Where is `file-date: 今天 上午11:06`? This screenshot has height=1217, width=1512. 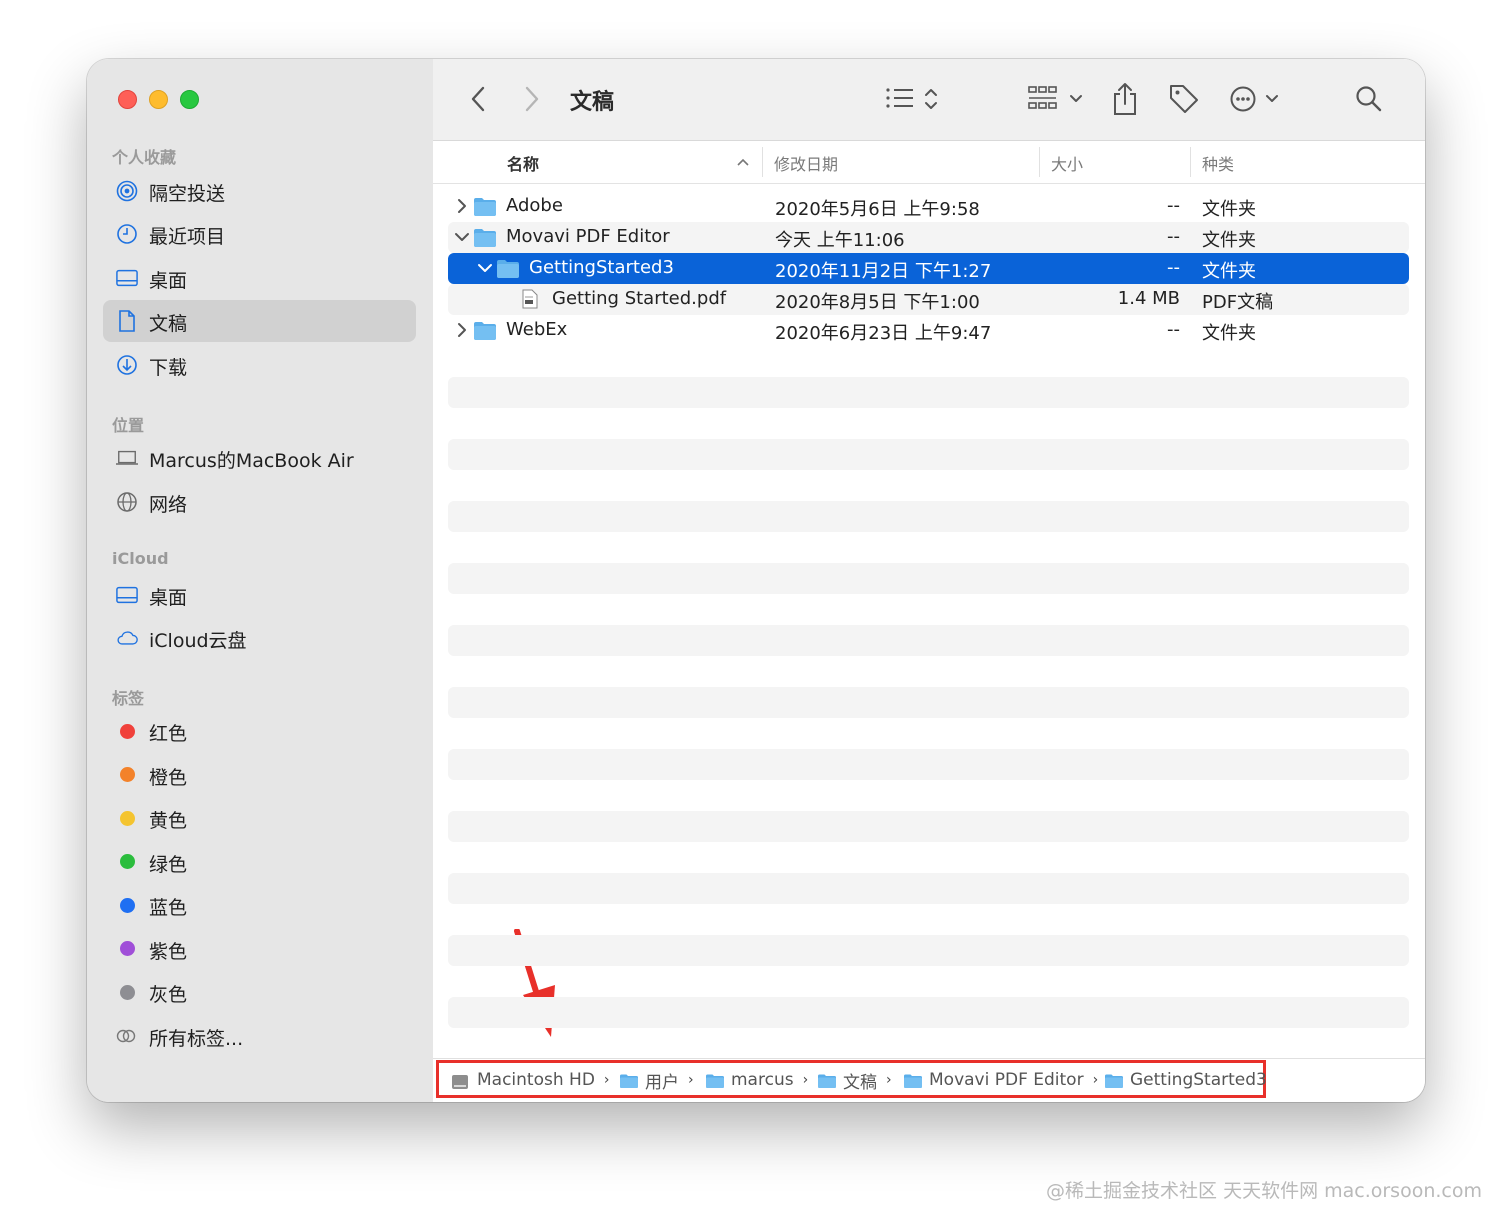
file-date: 今天 上午11:06 is located at coordinates (840, 240).